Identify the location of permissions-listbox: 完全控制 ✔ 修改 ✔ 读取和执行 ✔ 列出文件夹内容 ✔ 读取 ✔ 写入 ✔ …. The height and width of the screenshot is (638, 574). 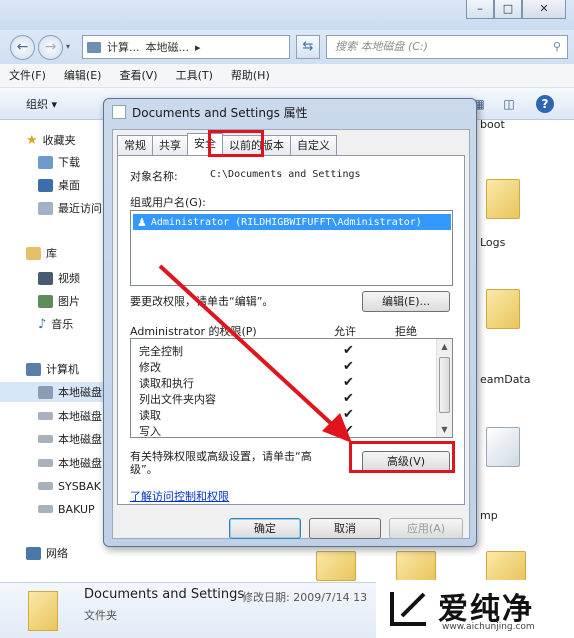
(291, 388).